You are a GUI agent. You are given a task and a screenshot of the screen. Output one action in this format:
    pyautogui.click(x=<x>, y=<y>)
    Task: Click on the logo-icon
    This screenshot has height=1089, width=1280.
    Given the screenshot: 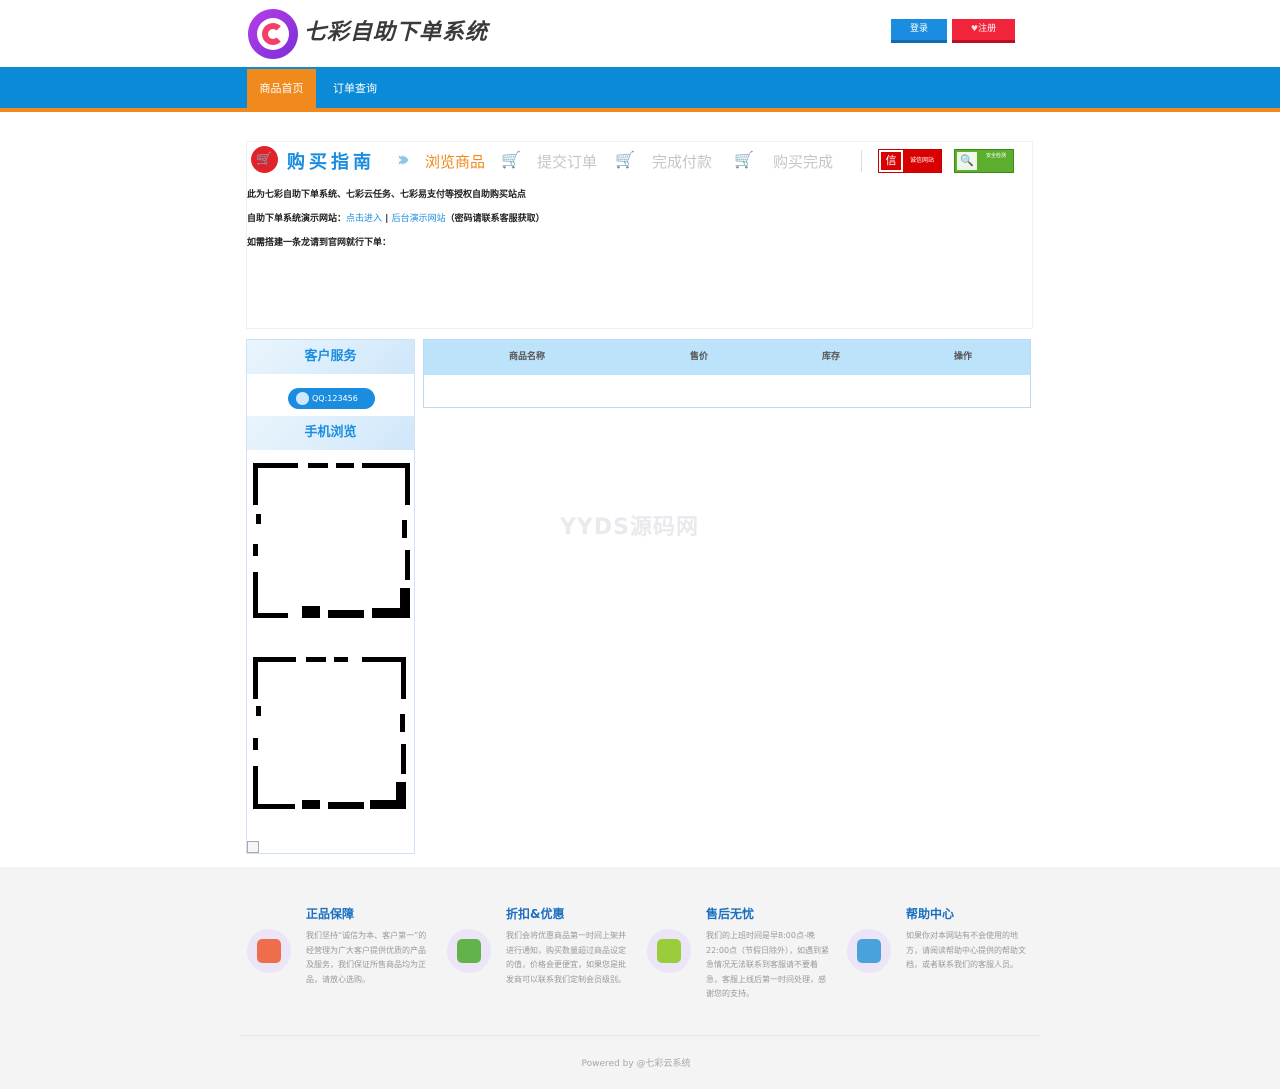 What is the action you would take?
    pyautogui.click(x=273, y=34)
    